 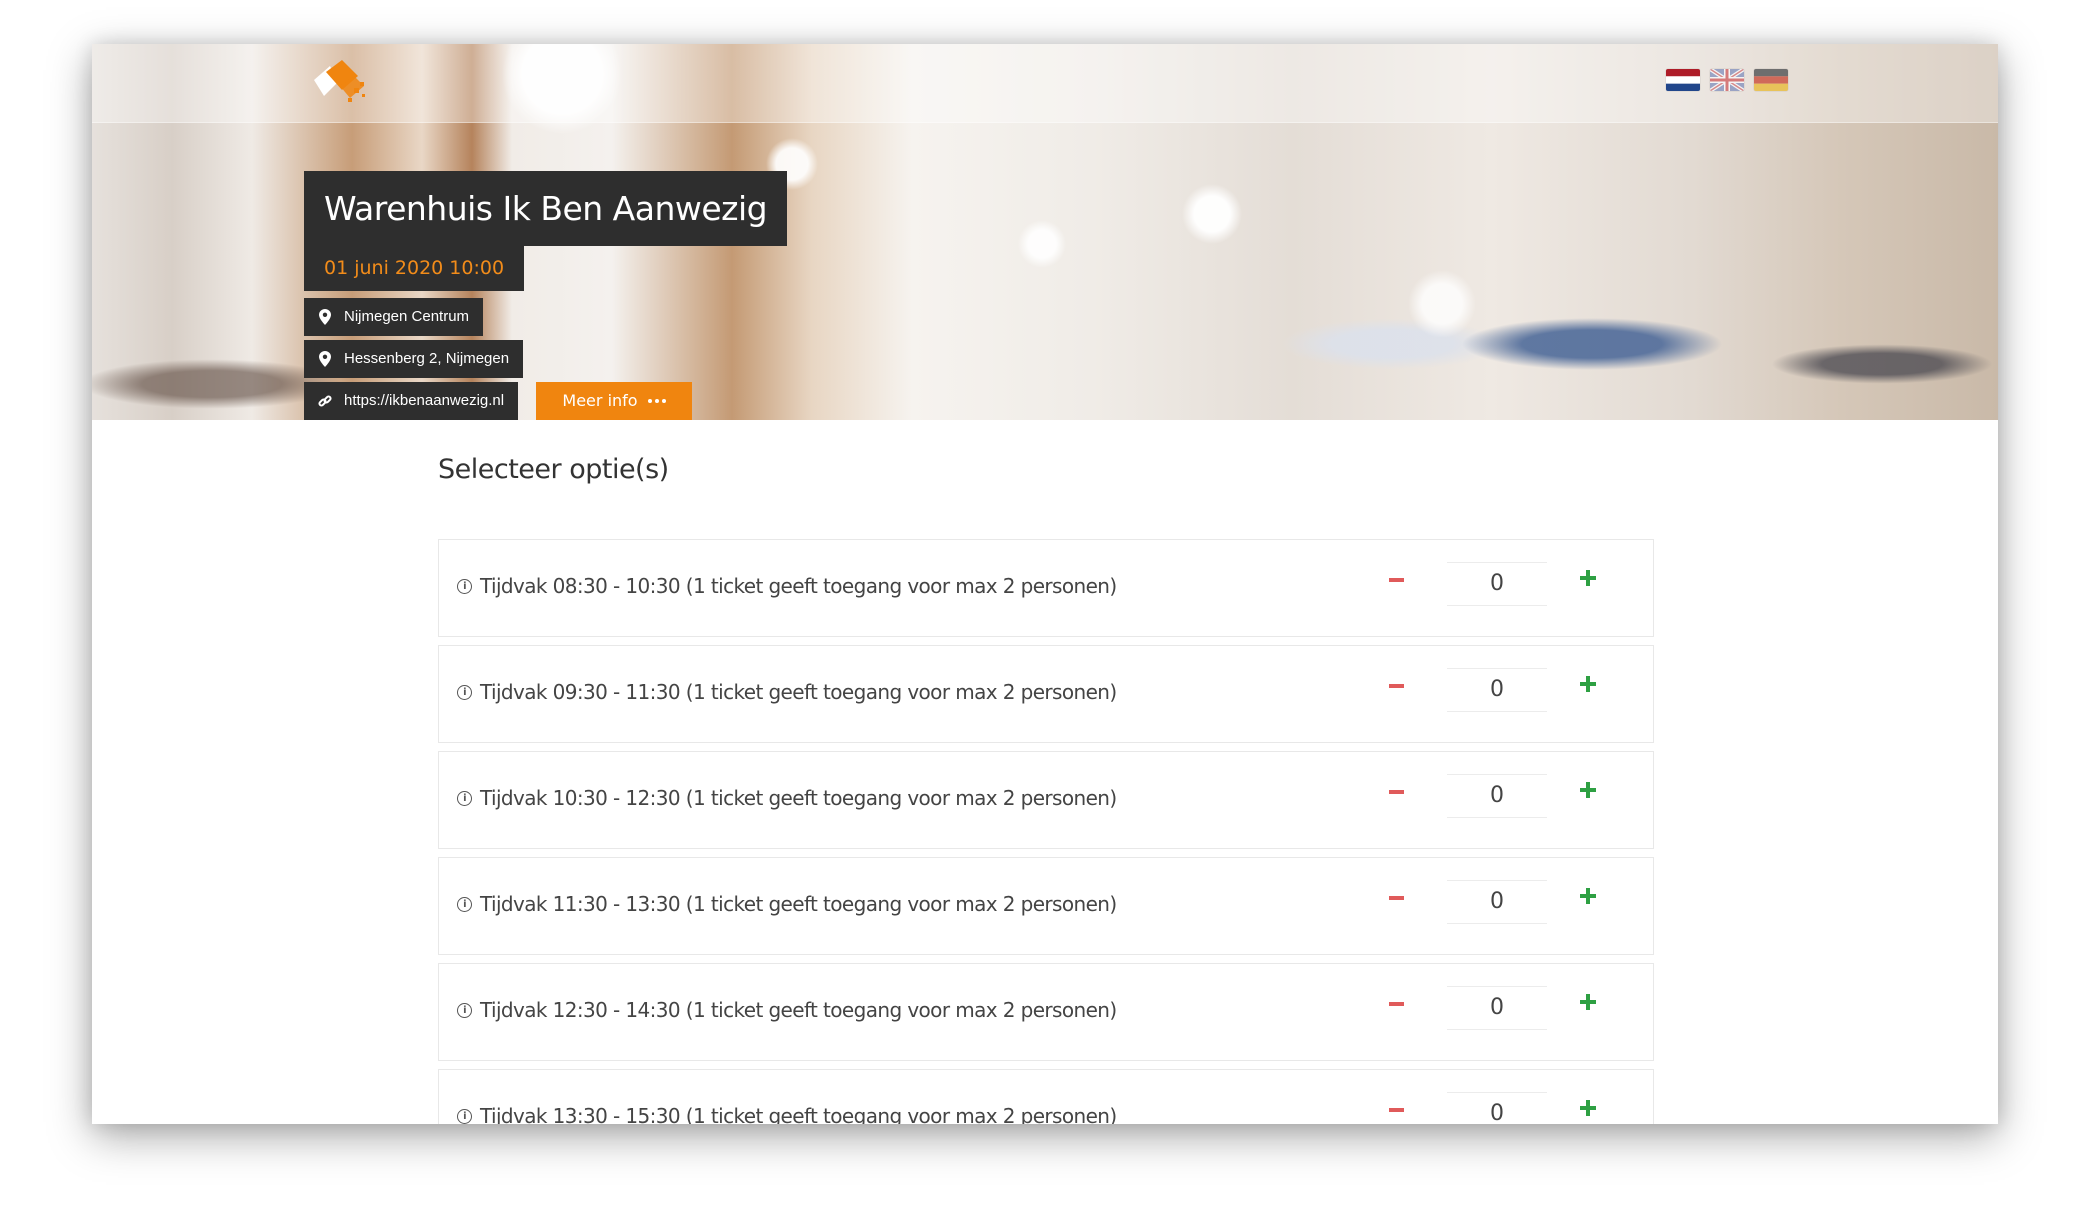 What do you see at coordinates (424, 401) in the screenshot?
I see `website-link: https://ikbenaanwezig.nl` at bounding box center [424, 401].